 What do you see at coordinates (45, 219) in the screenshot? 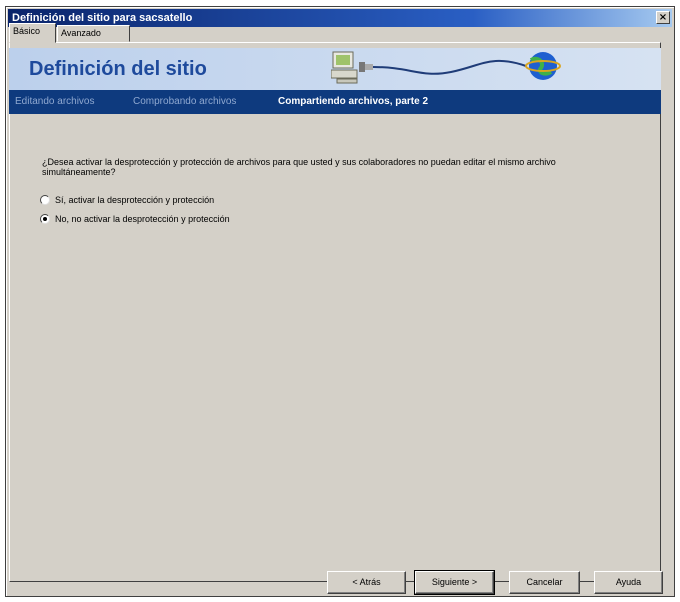
I see `radio-disable-checkout` at bounding box center [45, 219].